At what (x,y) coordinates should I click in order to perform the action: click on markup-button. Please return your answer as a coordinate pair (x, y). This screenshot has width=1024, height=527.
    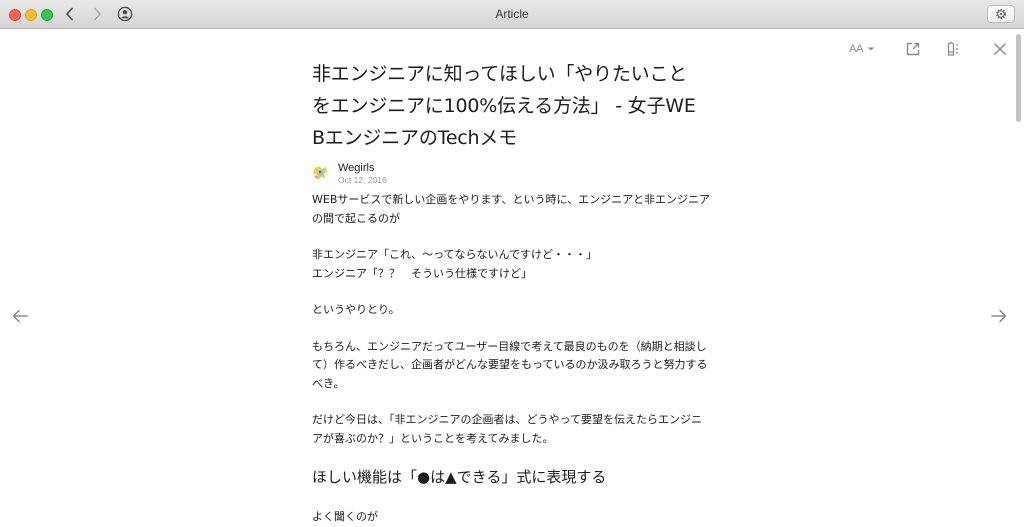
    Looking at the image, I should click on (953, 49).